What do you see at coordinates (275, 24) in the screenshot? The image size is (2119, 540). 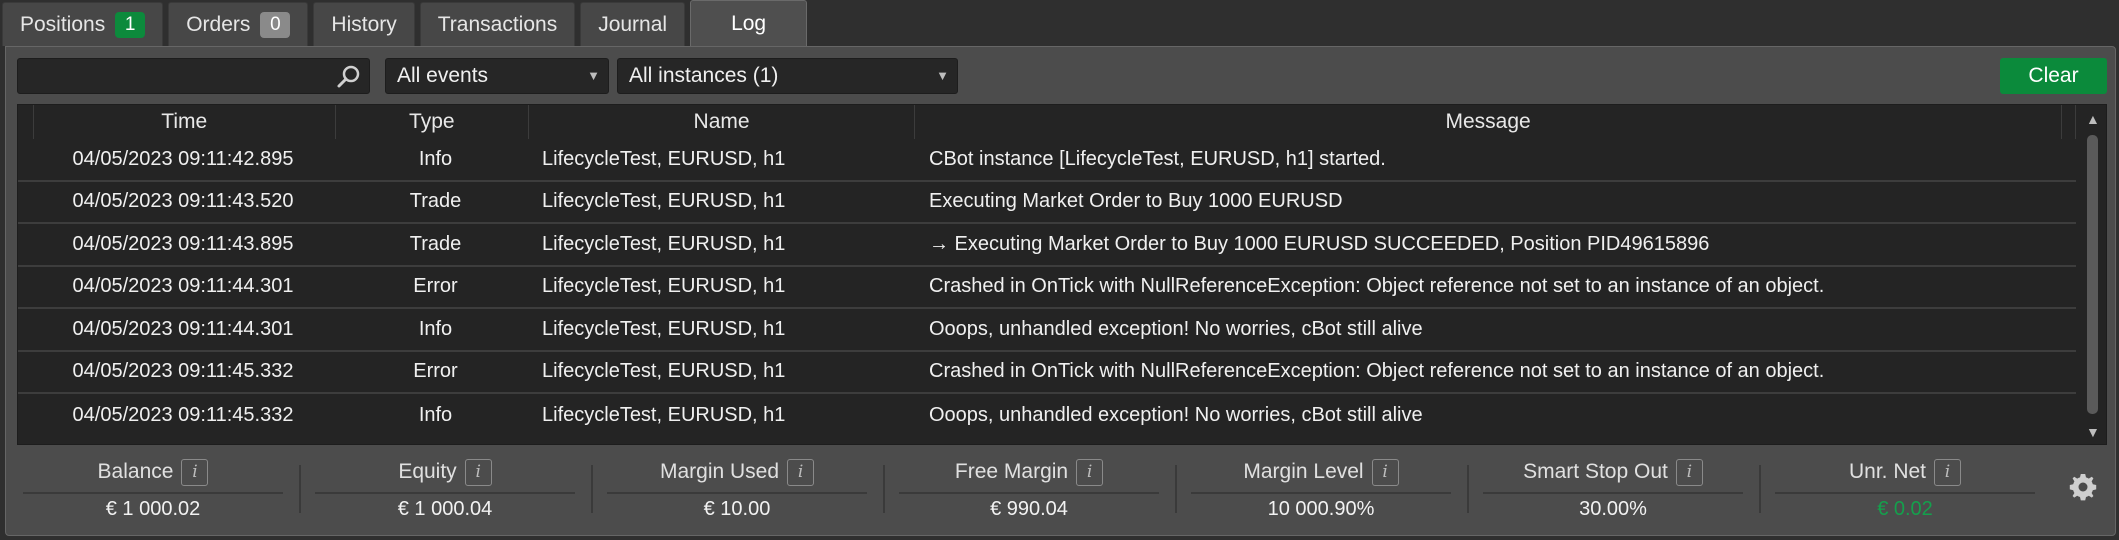 I see `orders-count-badge: 0` at bounding box center [275, 24].